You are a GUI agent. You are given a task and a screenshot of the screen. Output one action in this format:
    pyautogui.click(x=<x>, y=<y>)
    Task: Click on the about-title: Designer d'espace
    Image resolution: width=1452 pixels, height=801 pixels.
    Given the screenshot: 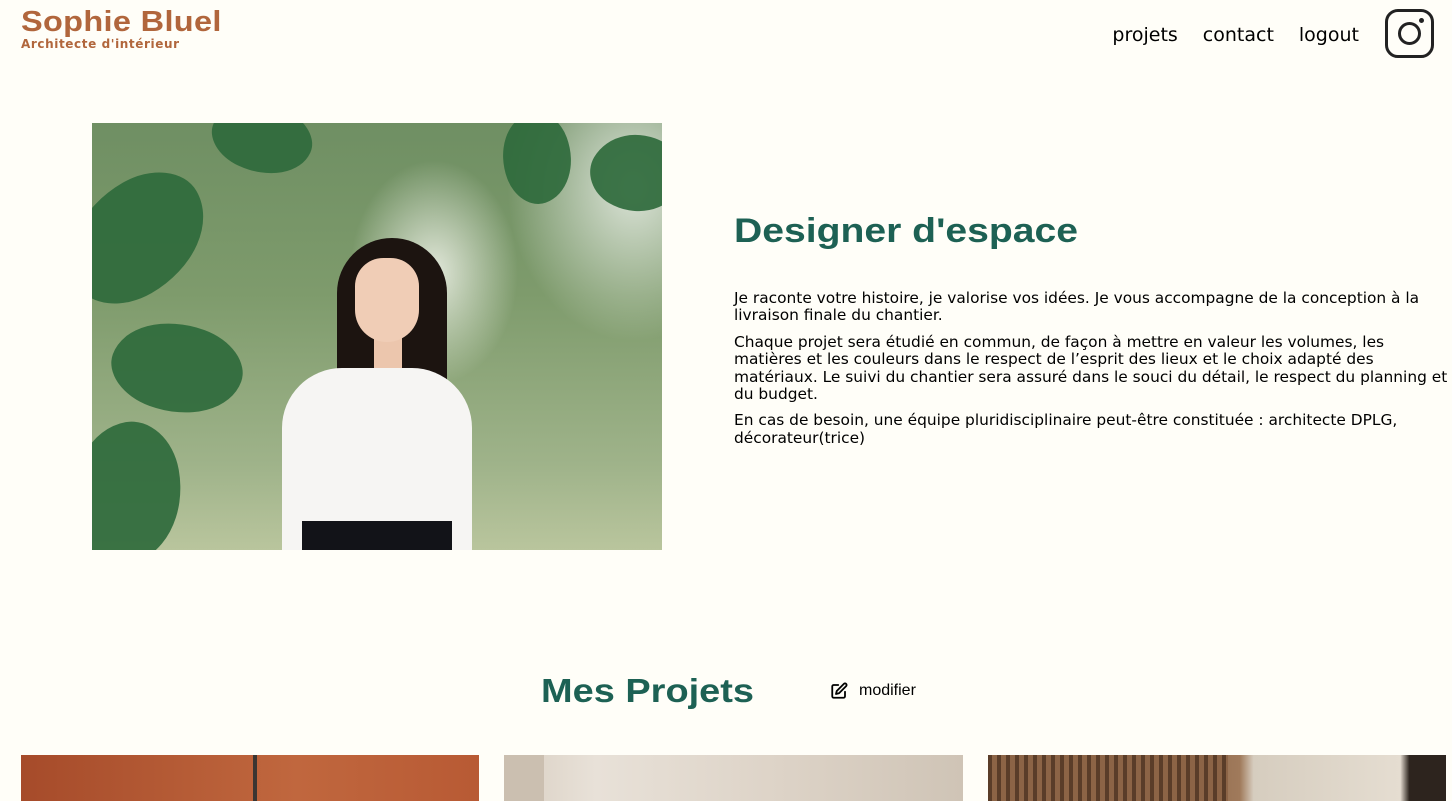 What is the action you would take?
    pyautogui.click(x=906, y=231)
    